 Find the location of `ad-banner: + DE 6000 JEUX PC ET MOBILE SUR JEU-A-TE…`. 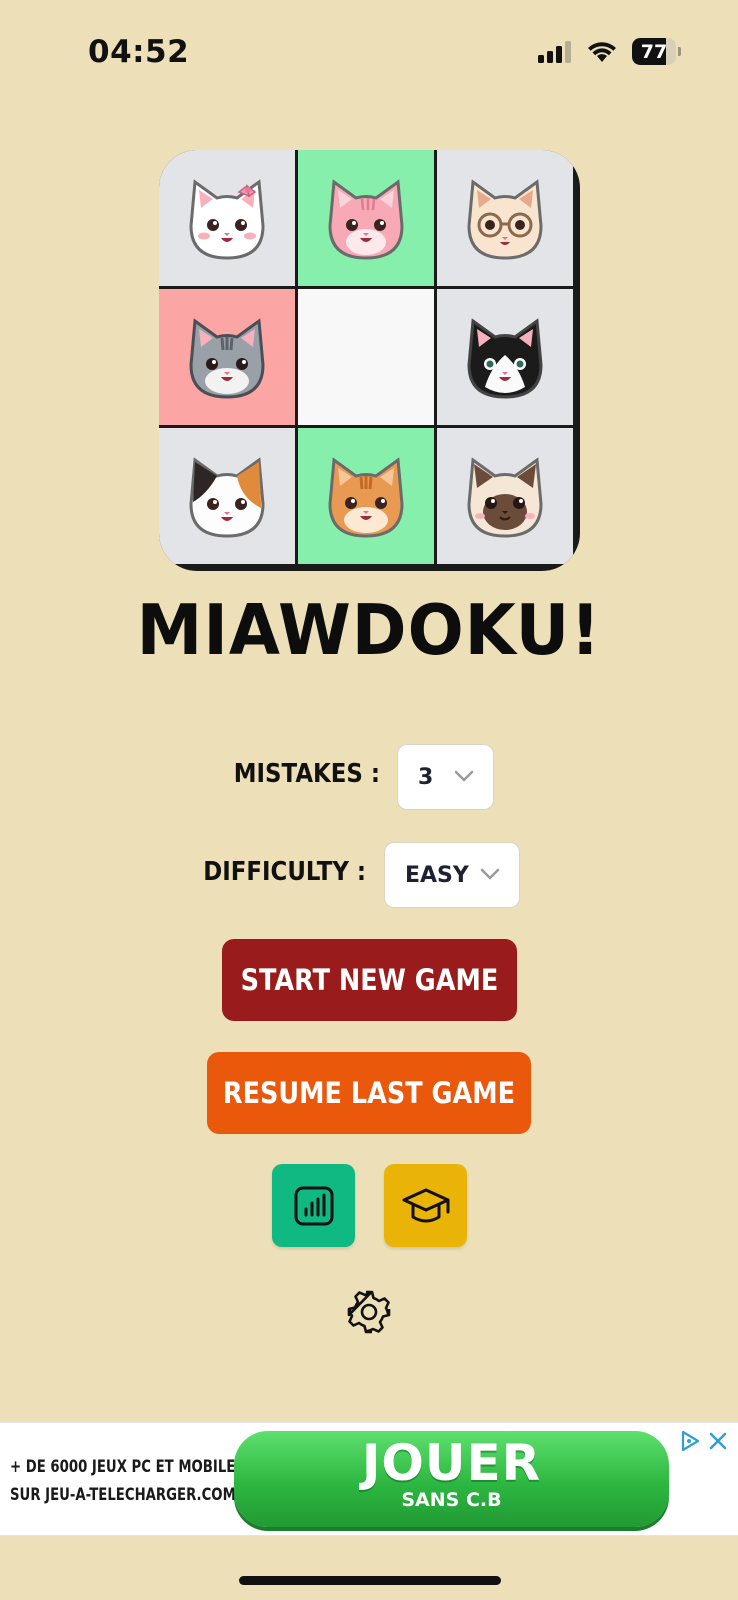

ad-banner: + DE 6000 JEUX PC ET MOBILE SUR JEU-A-TE… is located at coordinates (369, 1479).